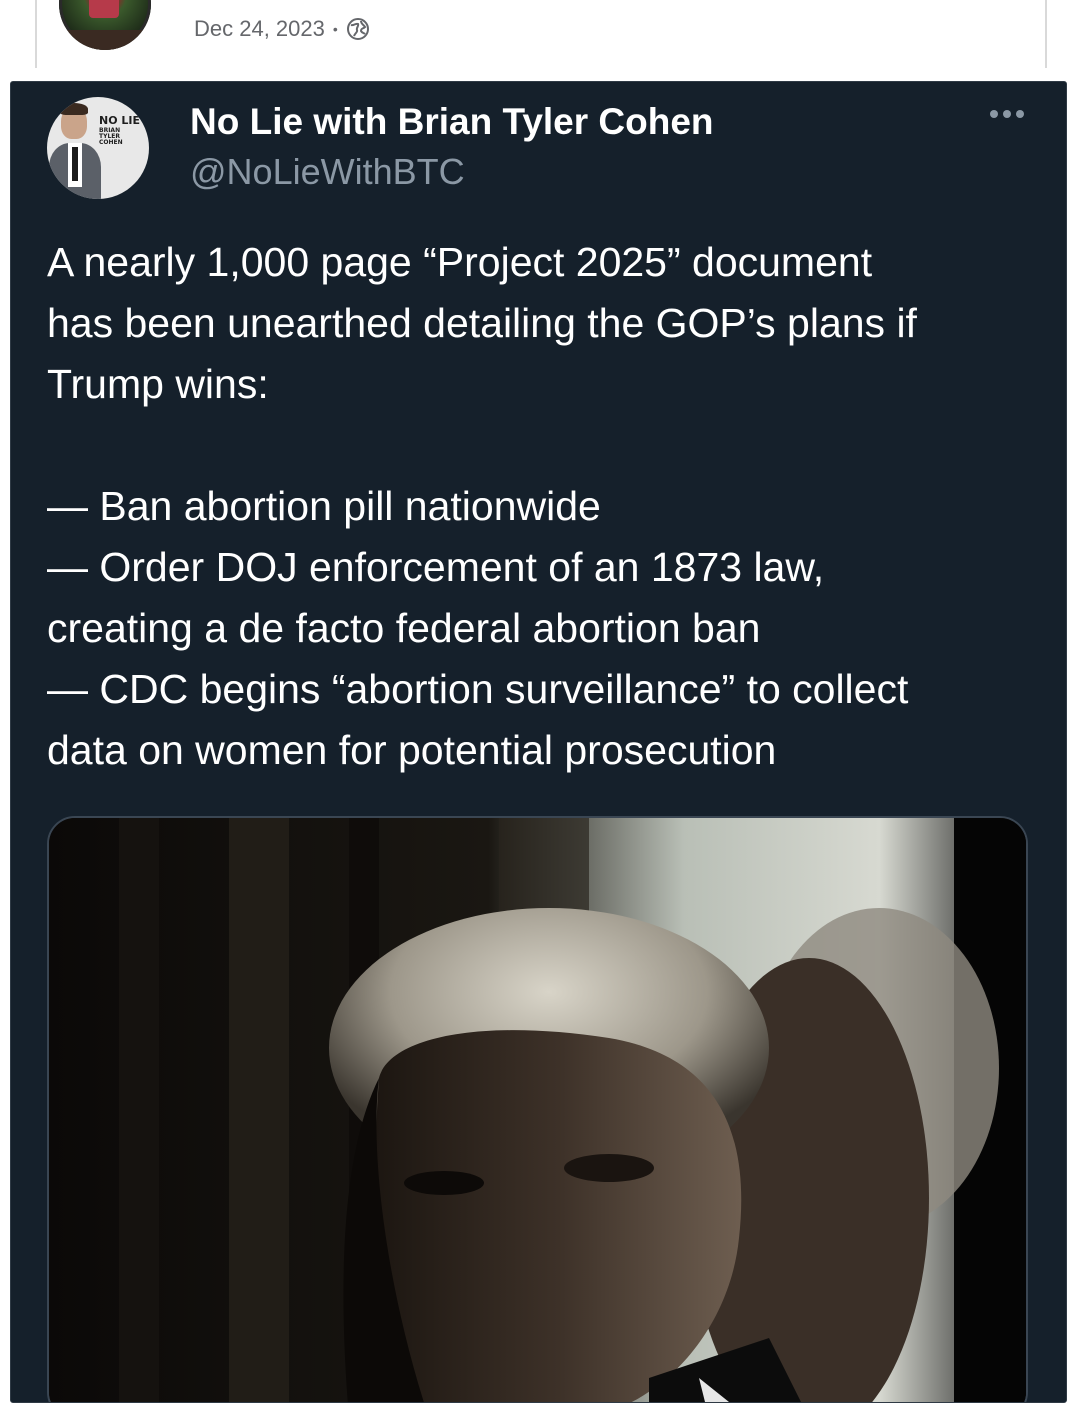  What do you see at coordinates (452, 122) in the screenshot?
I see `tweet-display-name: No Lie with Brian Tyler Cohen` at bounding box center [452, 122].